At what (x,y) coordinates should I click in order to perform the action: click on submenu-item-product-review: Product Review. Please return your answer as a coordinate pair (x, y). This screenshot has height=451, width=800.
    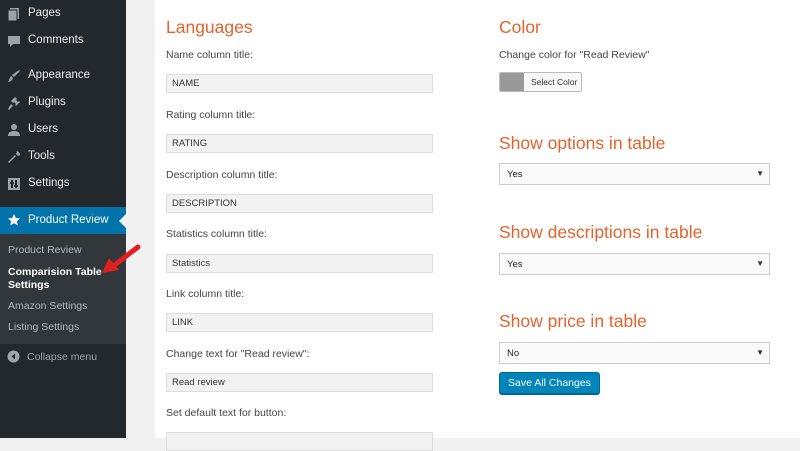
    Looking at the image, I should click on (45, 250).